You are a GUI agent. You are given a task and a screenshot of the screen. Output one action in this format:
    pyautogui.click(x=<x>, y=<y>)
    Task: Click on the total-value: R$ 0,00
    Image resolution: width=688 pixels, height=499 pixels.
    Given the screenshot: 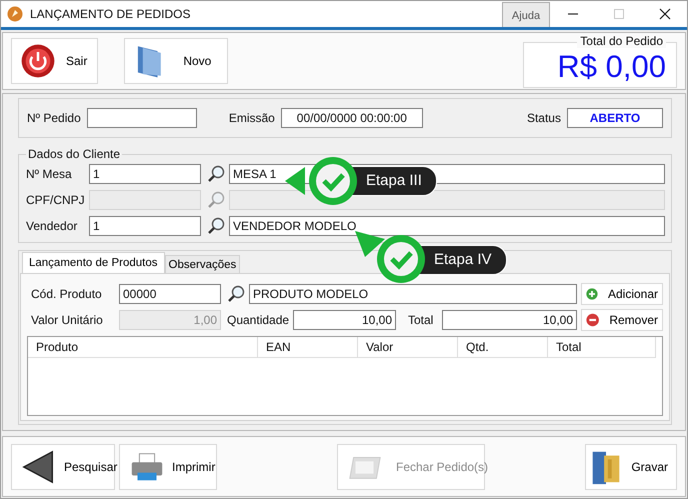 What is the action you would take?
    pyautogui.click(x=611, y=67)
    